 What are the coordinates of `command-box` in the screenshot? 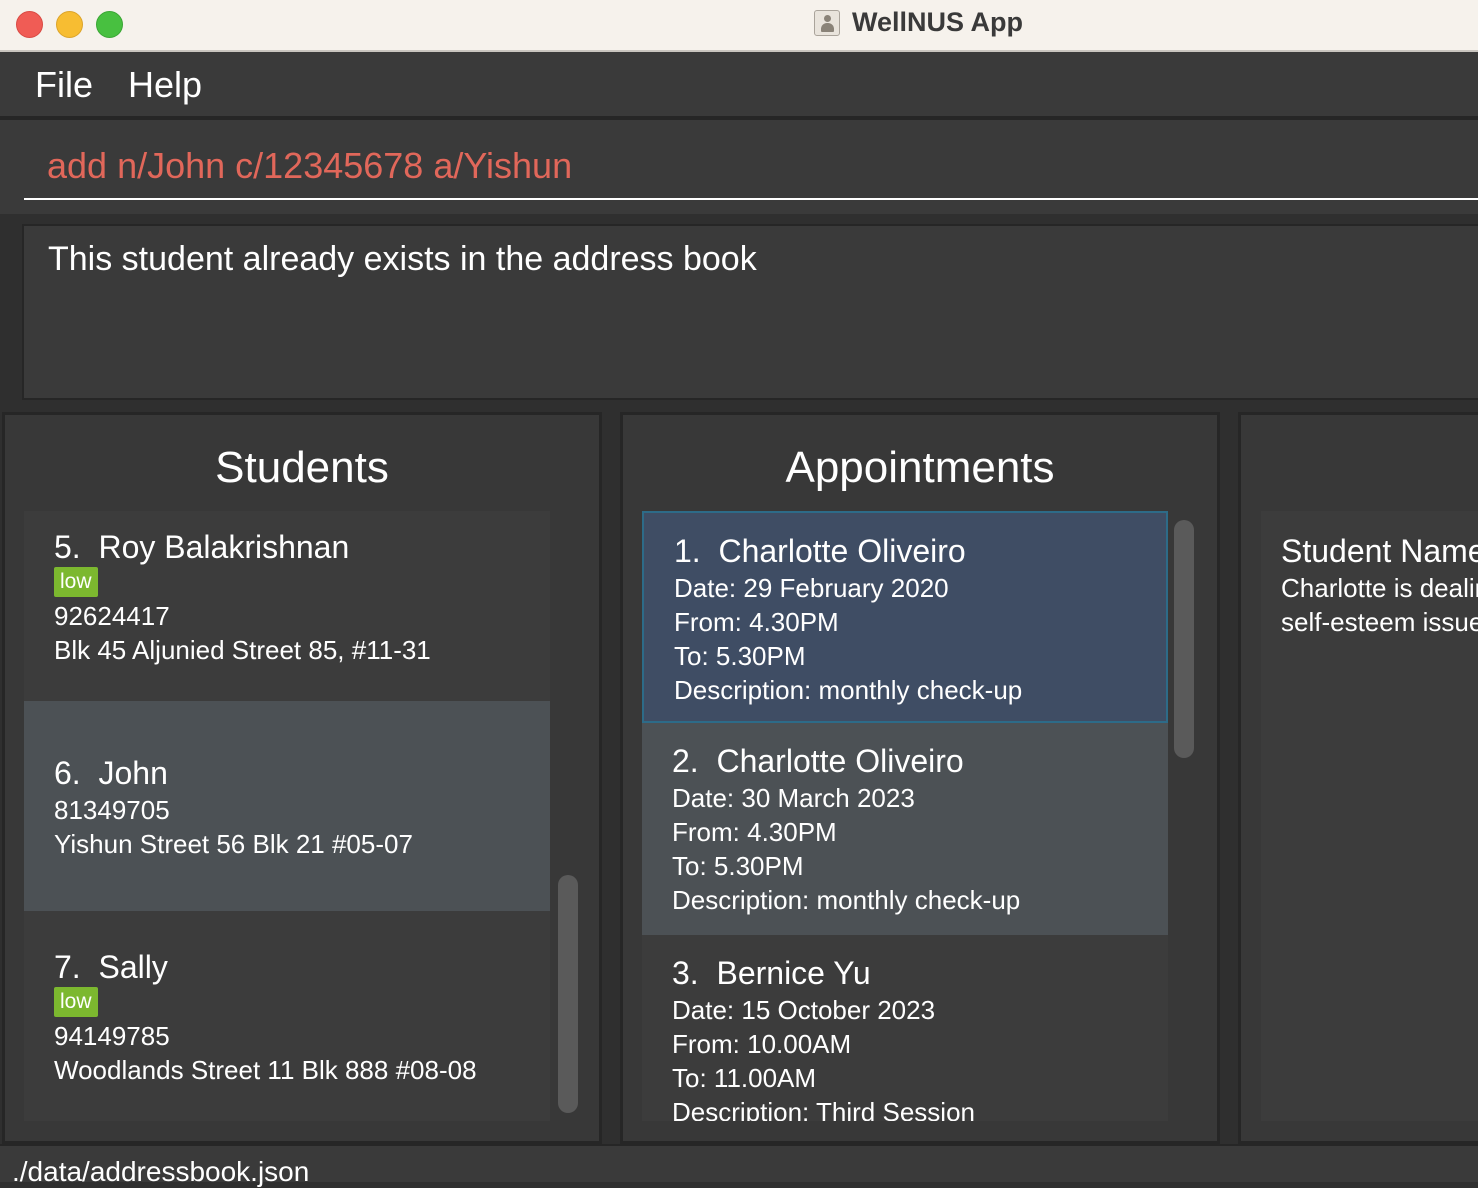 It's located at (739, 167).